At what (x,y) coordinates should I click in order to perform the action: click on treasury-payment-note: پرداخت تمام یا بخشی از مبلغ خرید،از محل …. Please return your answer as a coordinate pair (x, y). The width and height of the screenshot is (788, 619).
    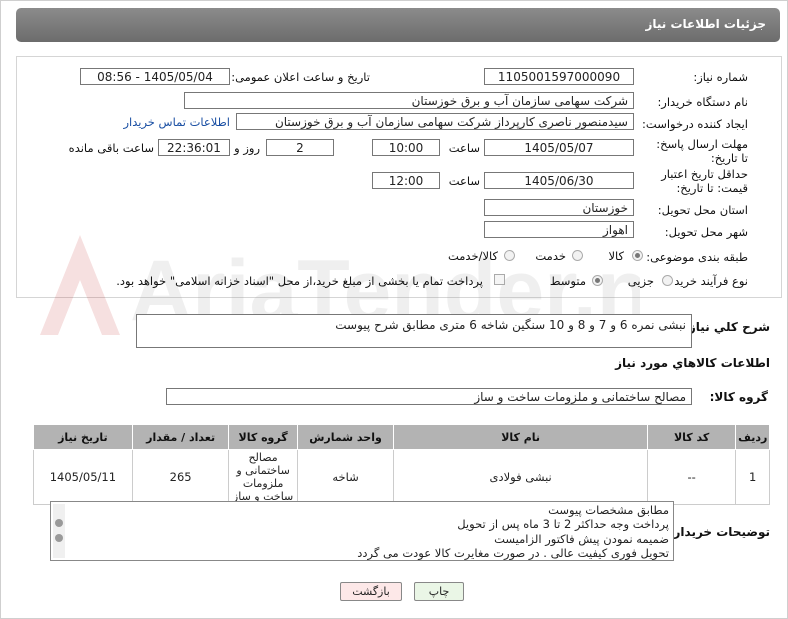
    Looking at the image, I should click on (299, 281).